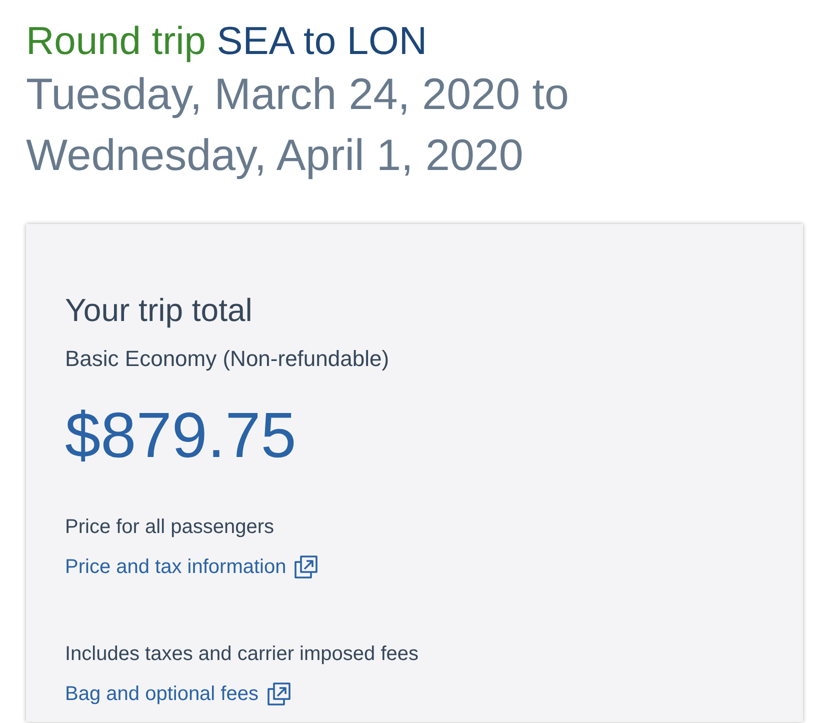  Describe the element at coordinates (180, 435) in the screenshot. I see `total-price: $879.75` at that location.